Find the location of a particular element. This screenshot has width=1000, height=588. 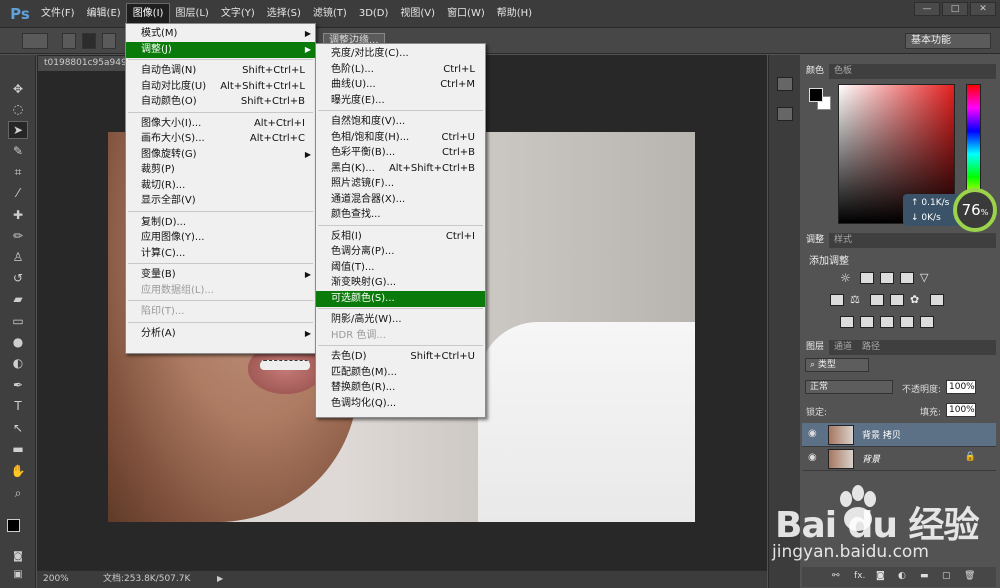

menu-3: 图层(L) is located at coordinates (191, 14).